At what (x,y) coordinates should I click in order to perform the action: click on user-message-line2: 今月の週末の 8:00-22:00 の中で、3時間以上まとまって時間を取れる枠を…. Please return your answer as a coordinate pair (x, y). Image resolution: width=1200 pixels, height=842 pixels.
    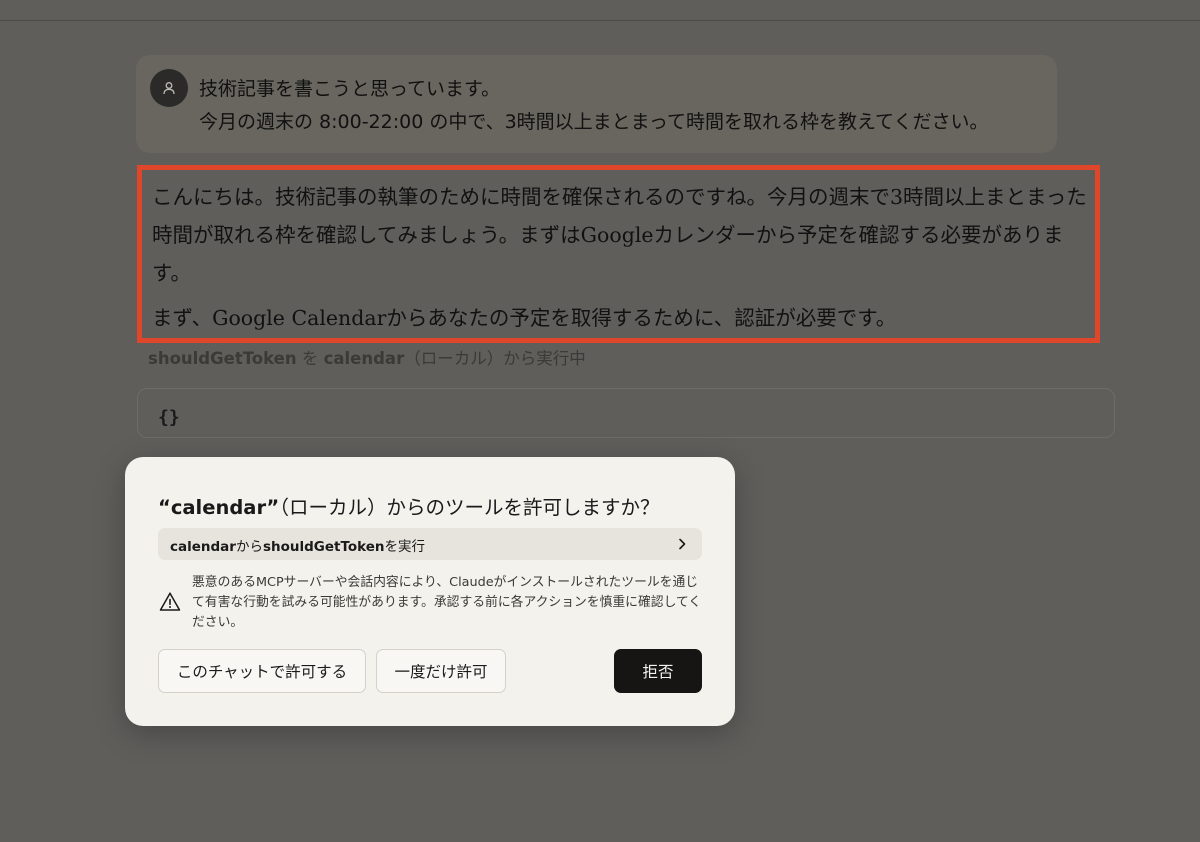
    Looking at the image, I should click on (594, 122).